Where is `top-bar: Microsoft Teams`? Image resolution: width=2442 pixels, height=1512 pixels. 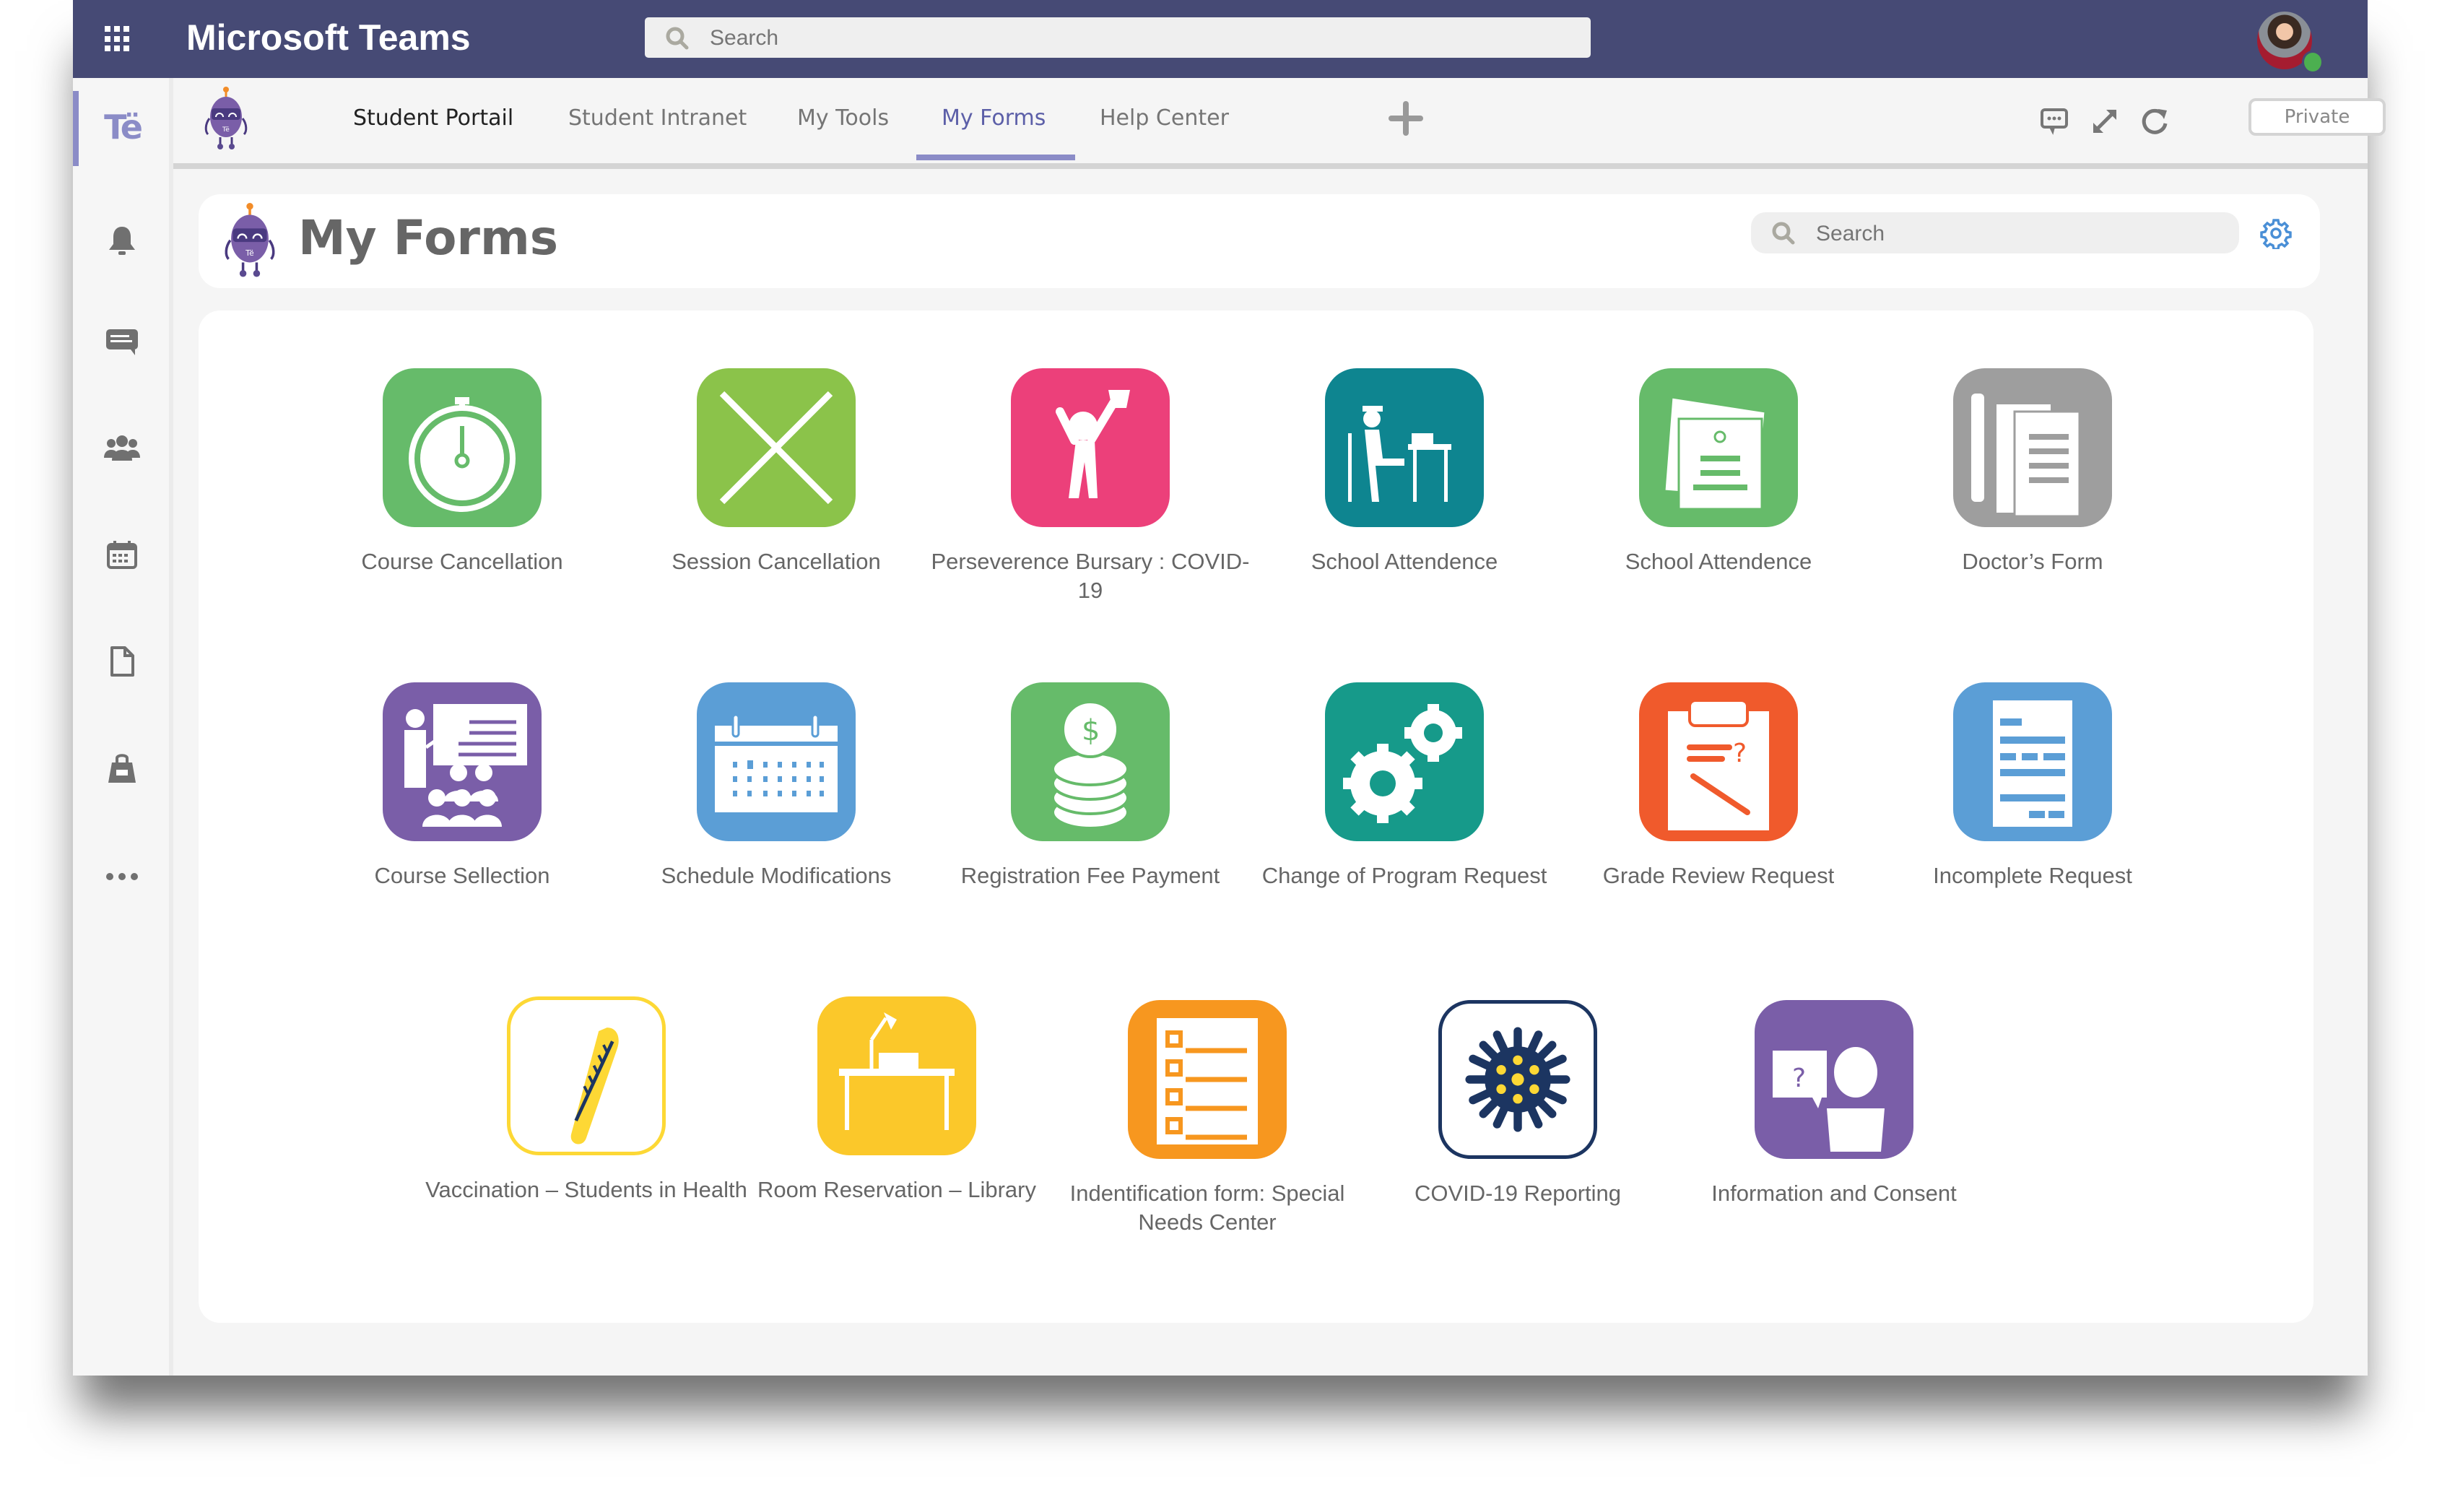 top-bar: Microsoft Teams is located at coordinates (1220, 39).